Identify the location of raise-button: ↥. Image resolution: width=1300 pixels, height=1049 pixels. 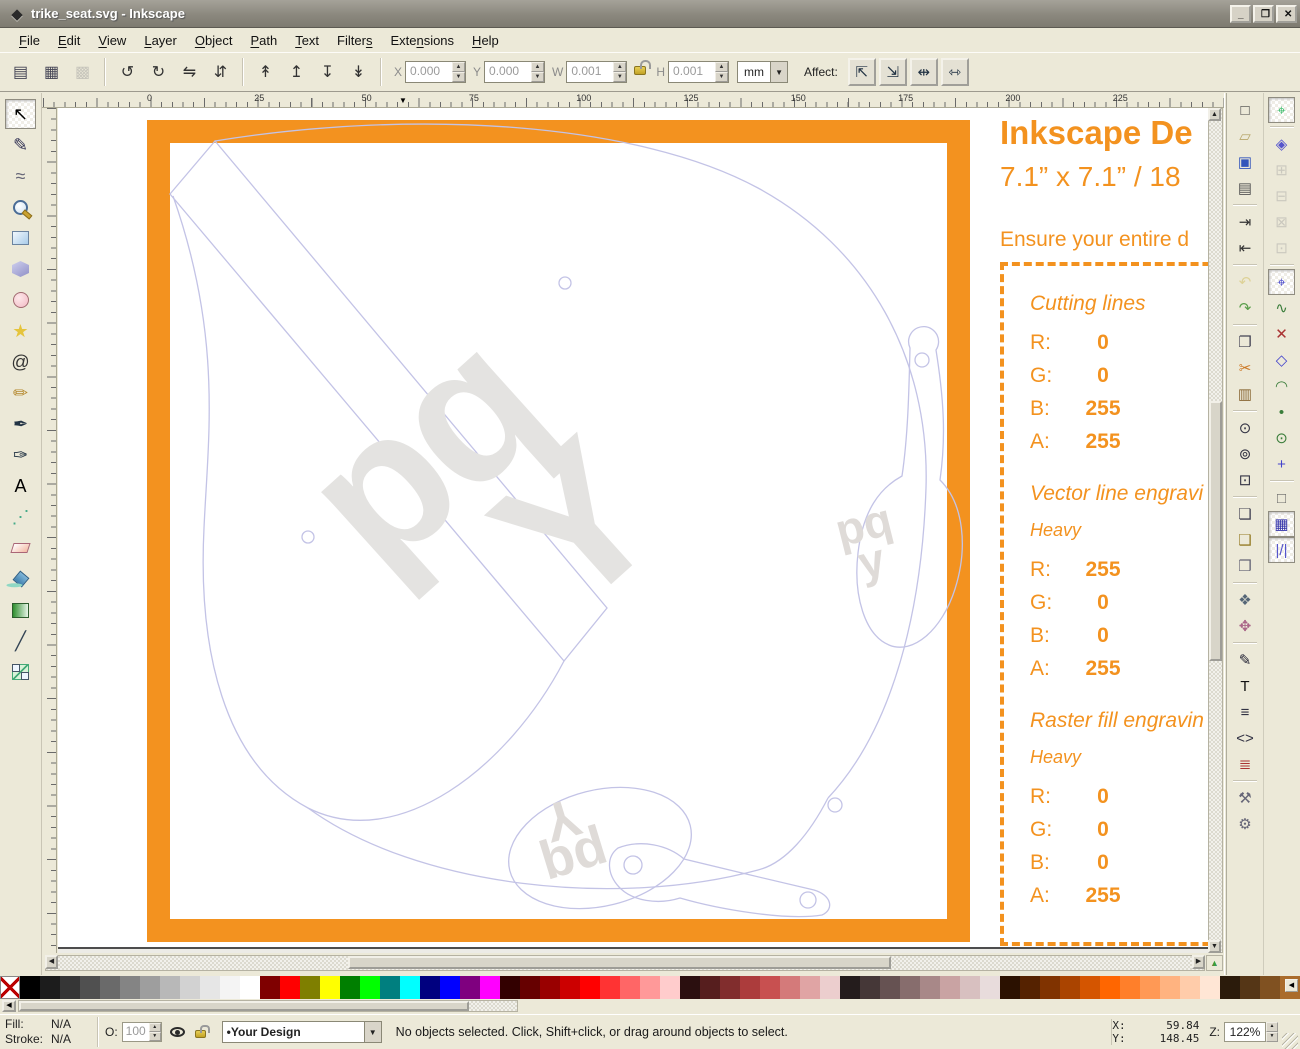
(296, 72).